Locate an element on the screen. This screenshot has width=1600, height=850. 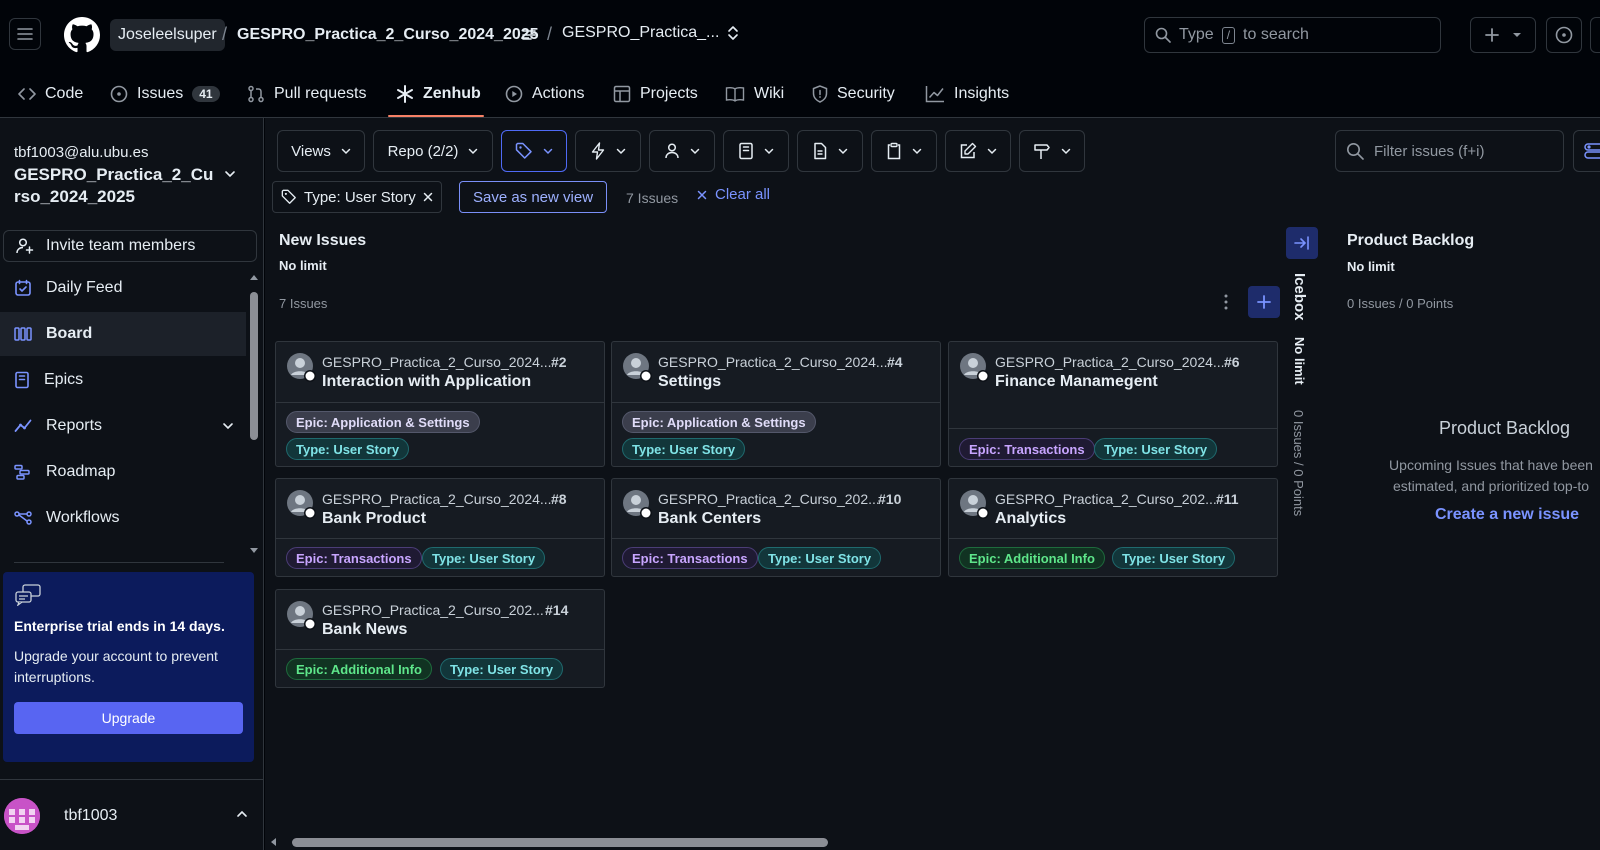
clear-all-button: Clear all is located at coordinates (733, 194).